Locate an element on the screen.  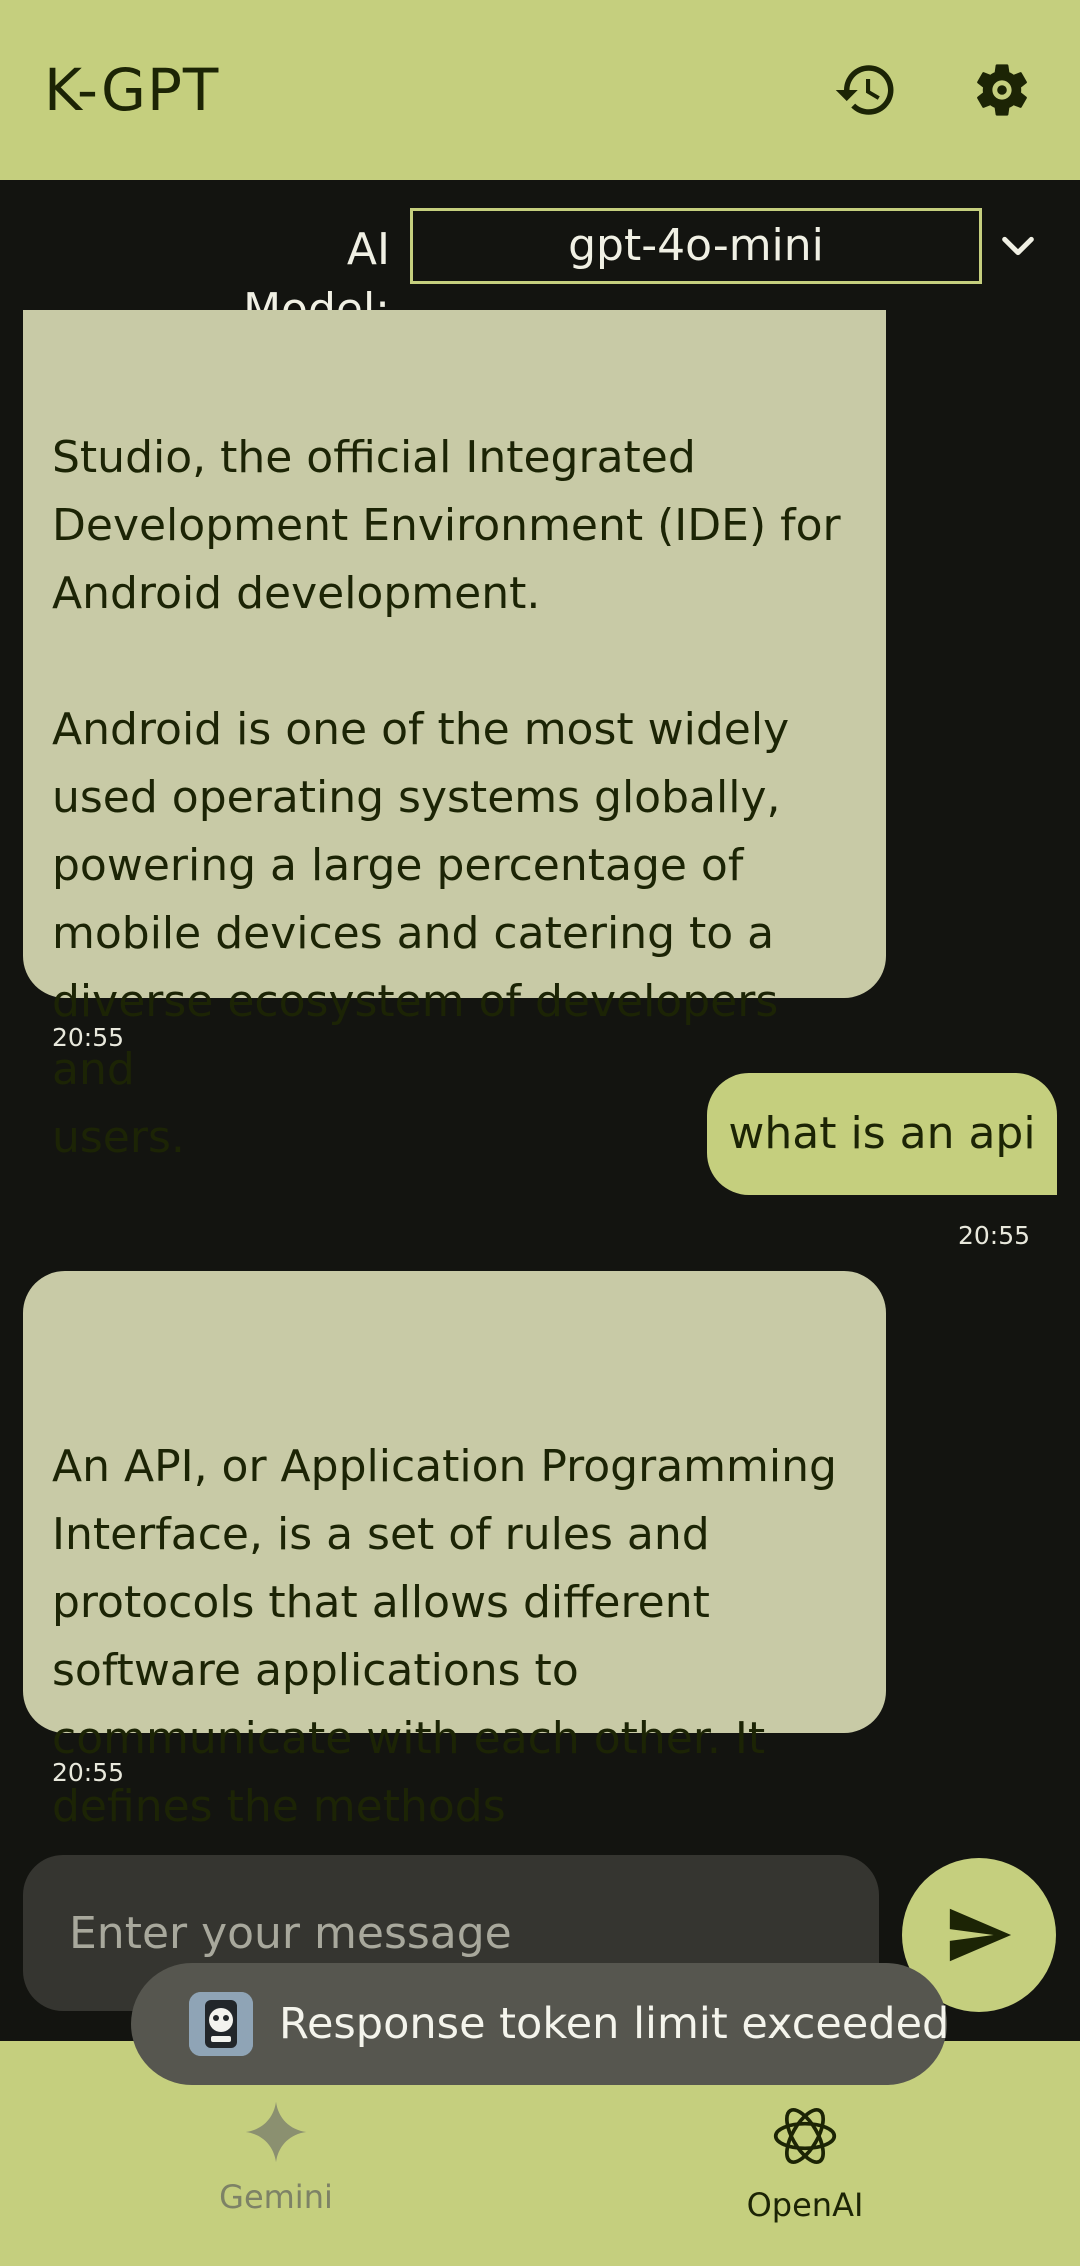
model-dropdown: gpt-4o-mini is located at coordinates (696, 246).